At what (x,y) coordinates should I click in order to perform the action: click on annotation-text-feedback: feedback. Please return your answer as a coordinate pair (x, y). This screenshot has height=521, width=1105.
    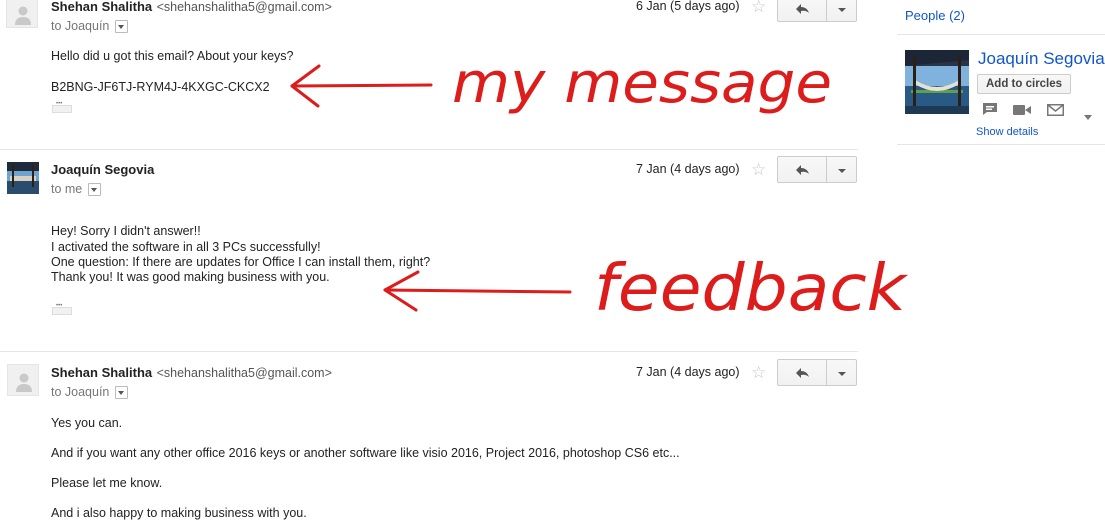
    Looking at the image, I should click on (751, 289).